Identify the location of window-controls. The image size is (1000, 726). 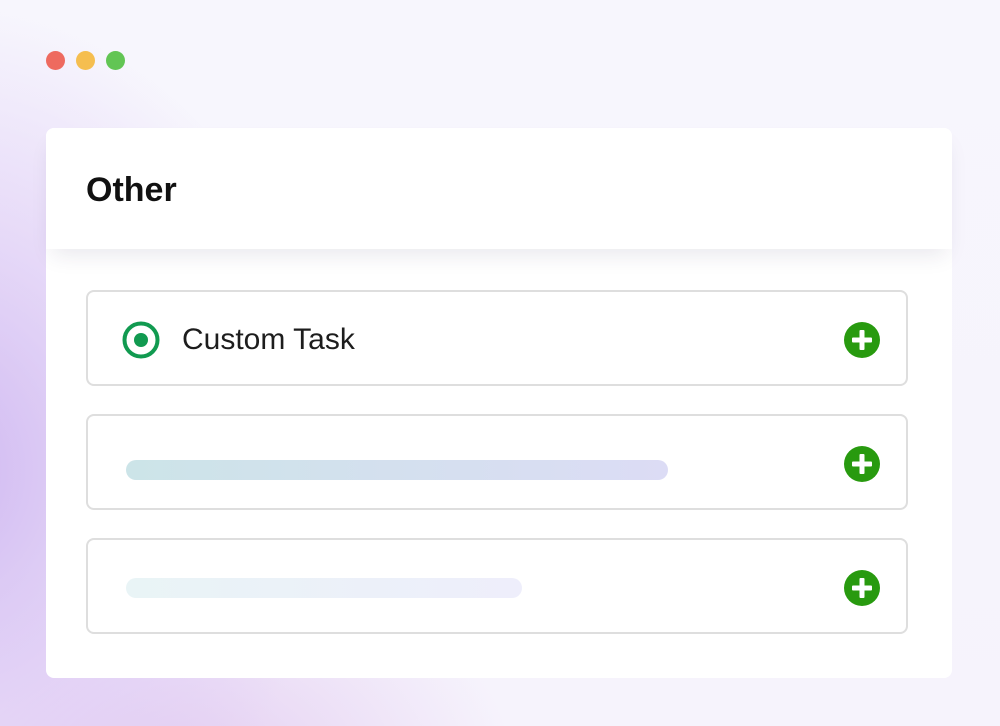
(85, 60).